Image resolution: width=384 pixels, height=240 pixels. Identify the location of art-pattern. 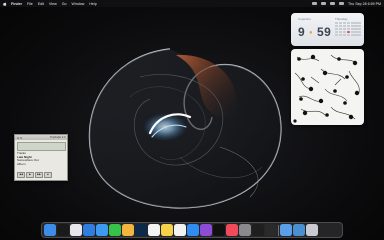
(326, 88).